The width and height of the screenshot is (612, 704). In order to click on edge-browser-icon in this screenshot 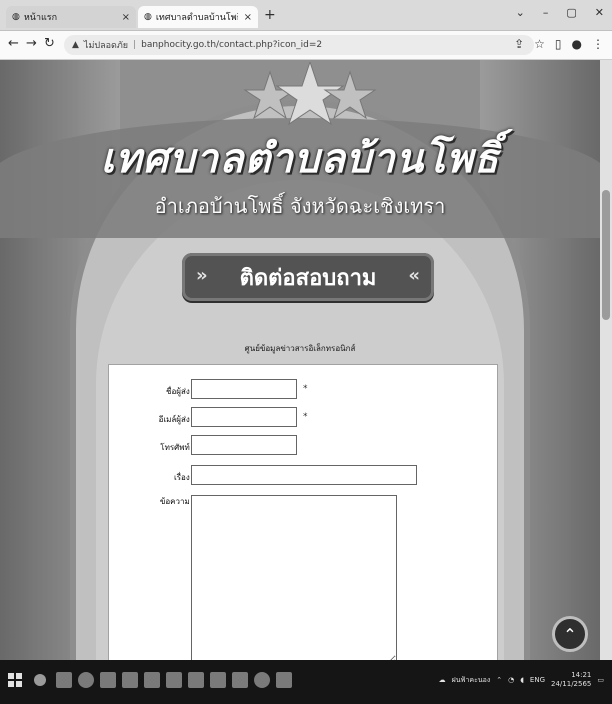, I will do `click(86, 680)`.